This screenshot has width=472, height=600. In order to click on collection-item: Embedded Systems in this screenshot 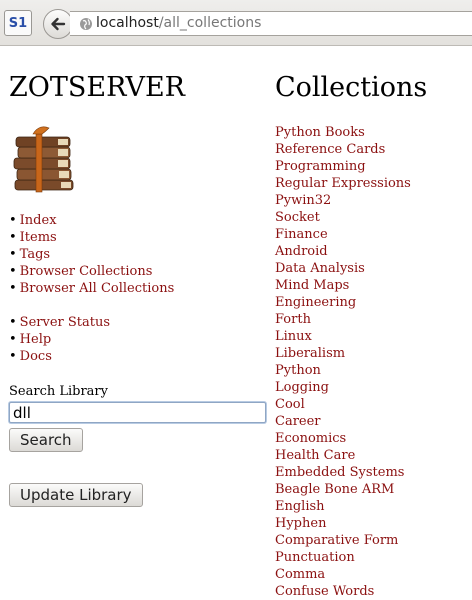, I will do `click(373, 472)`.